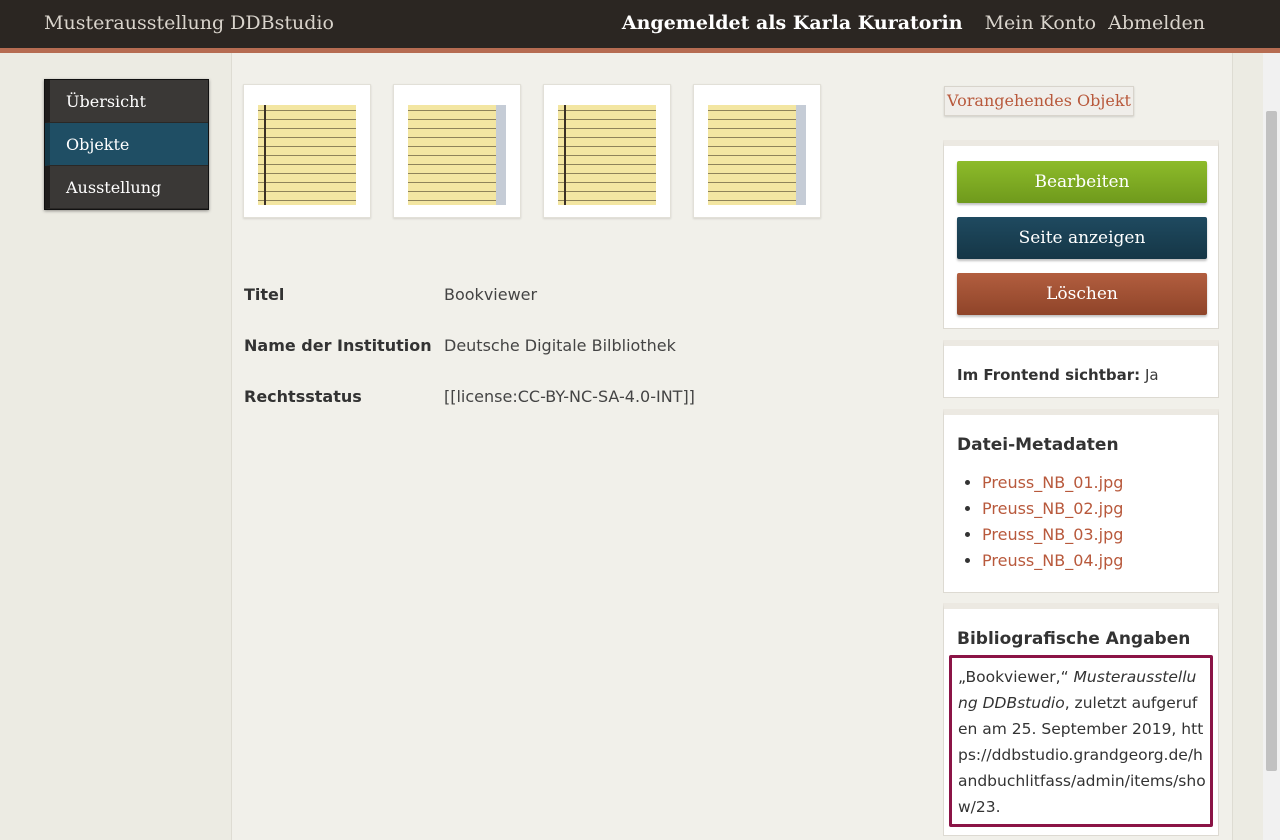  I want to click on file-link: Preuss_NB_04.jpg, so click(1052, 560).